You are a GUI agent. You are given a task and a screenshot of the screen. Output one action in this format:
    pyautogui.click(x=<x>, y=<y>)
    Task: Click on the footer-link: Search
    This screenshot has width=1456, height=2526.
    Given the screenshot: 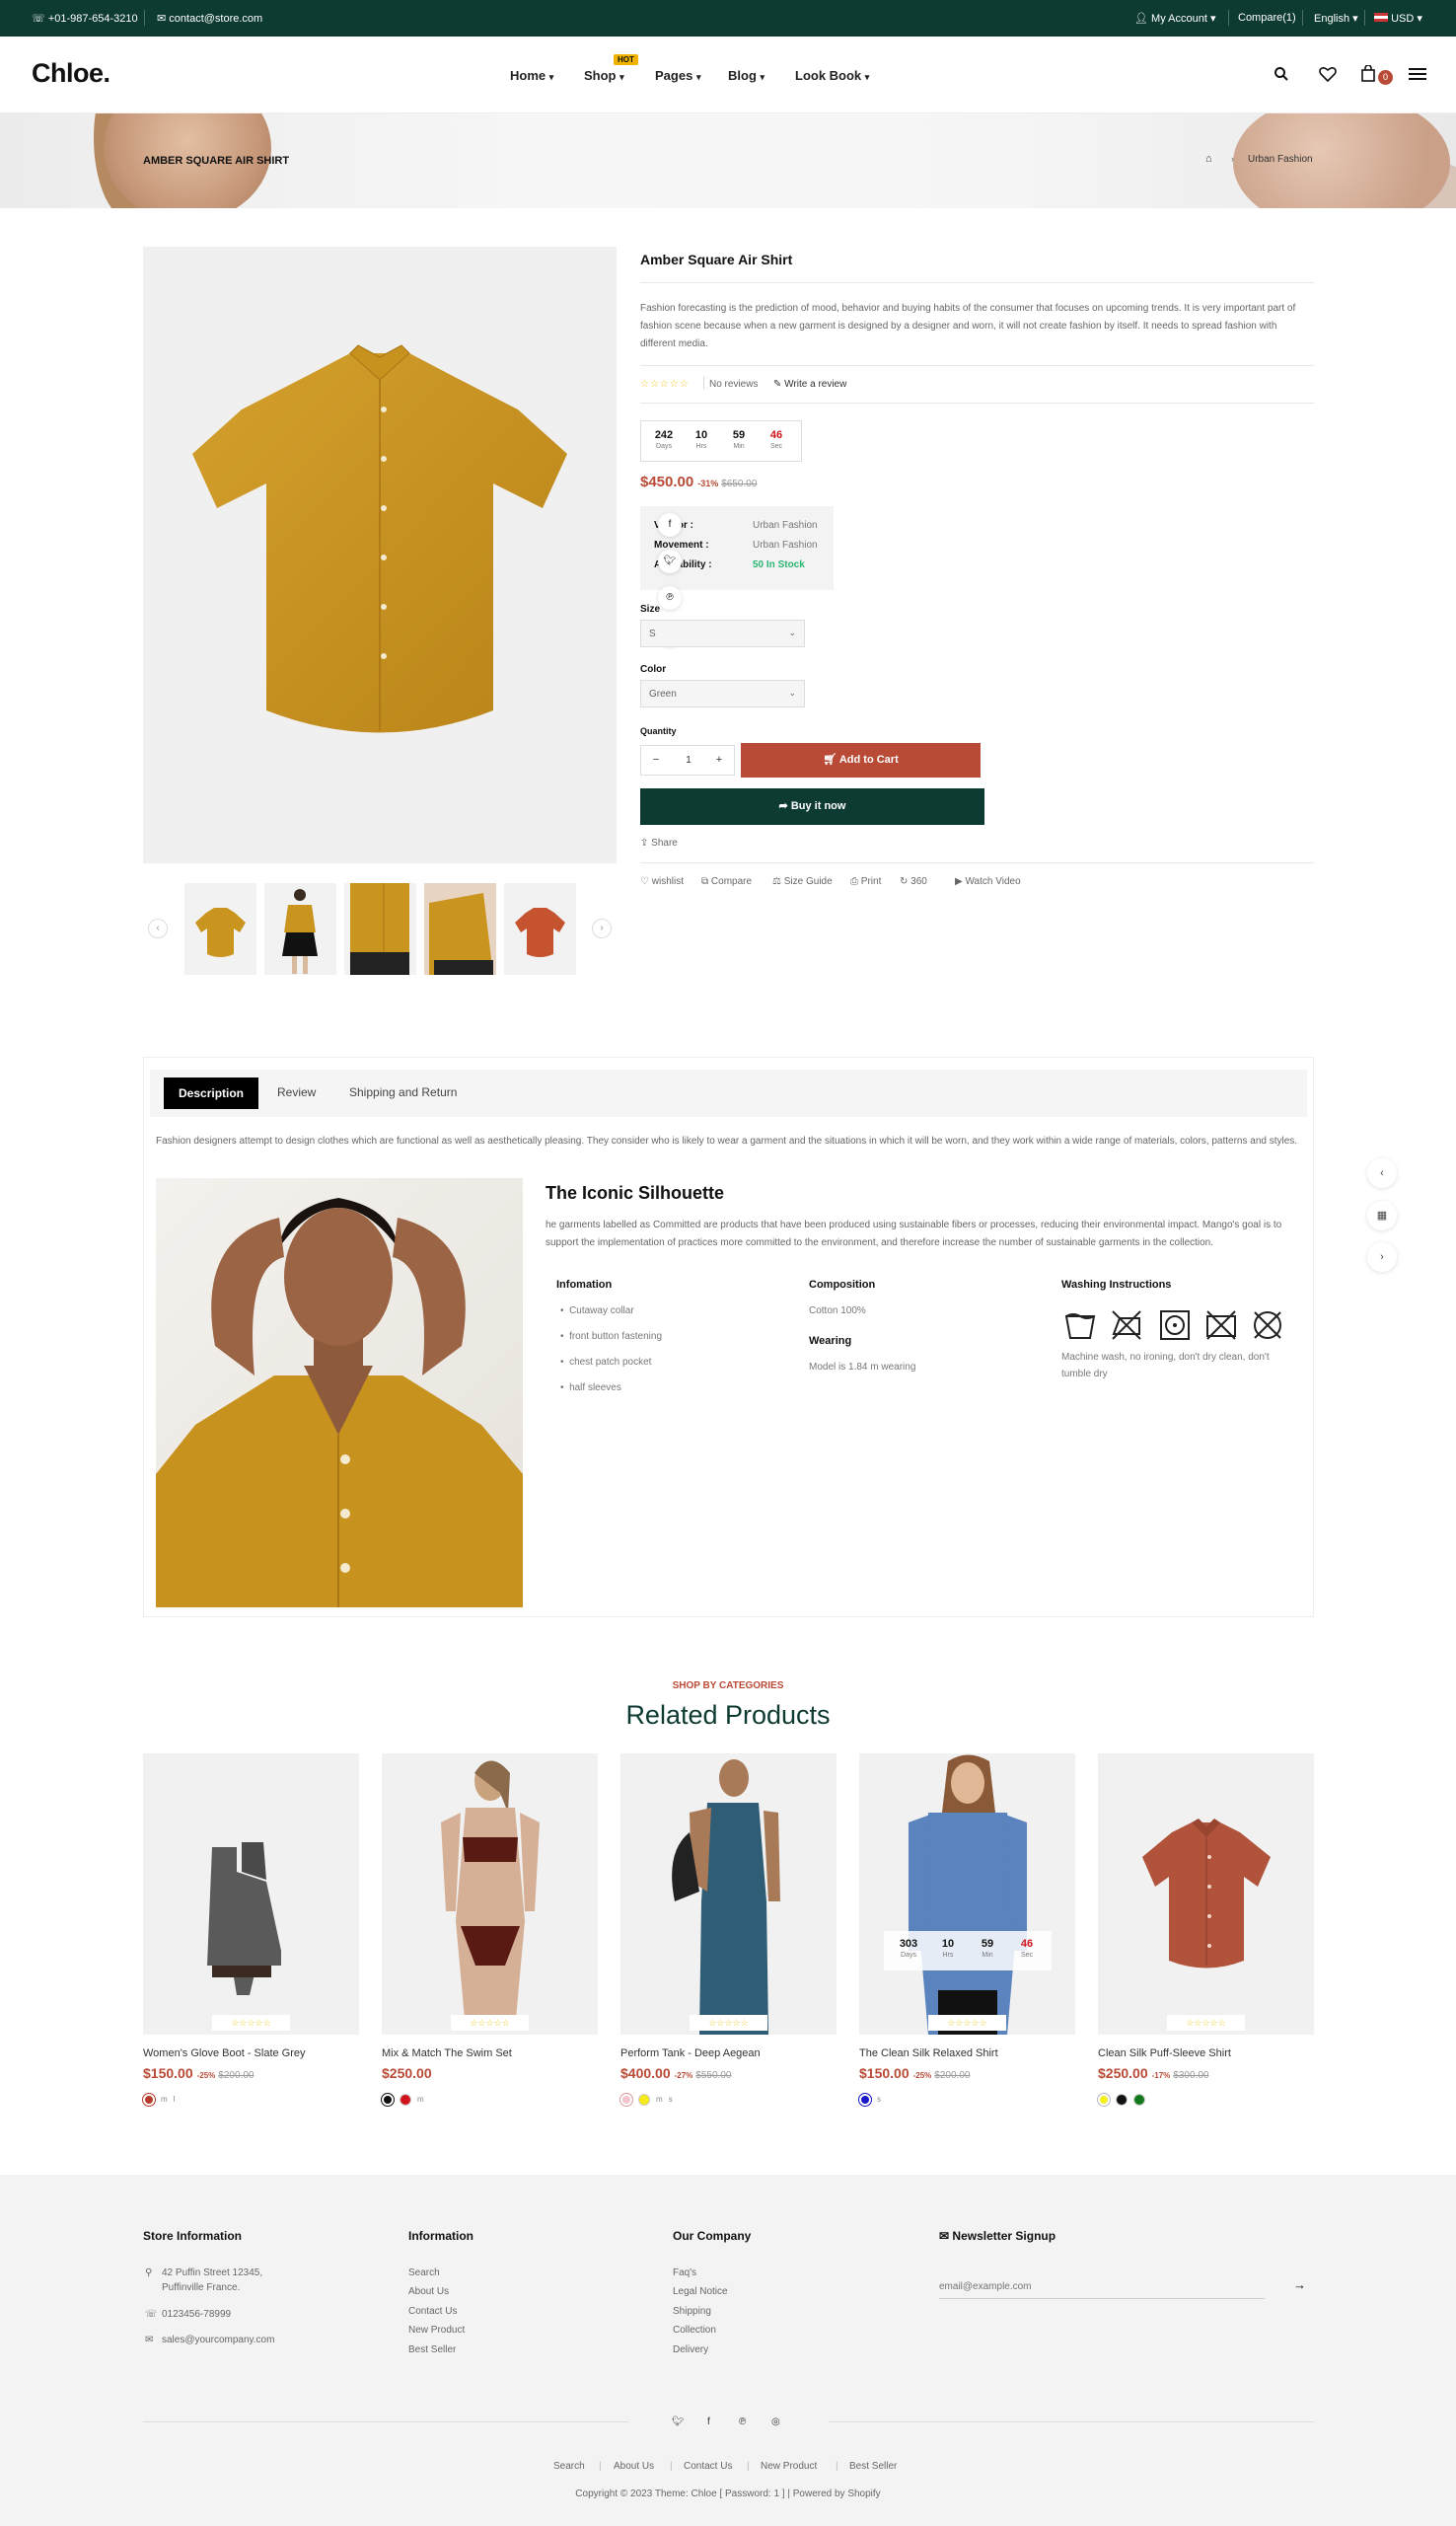 What is the action you would take?
    pyautogui.click(x=424, y=2272)
    